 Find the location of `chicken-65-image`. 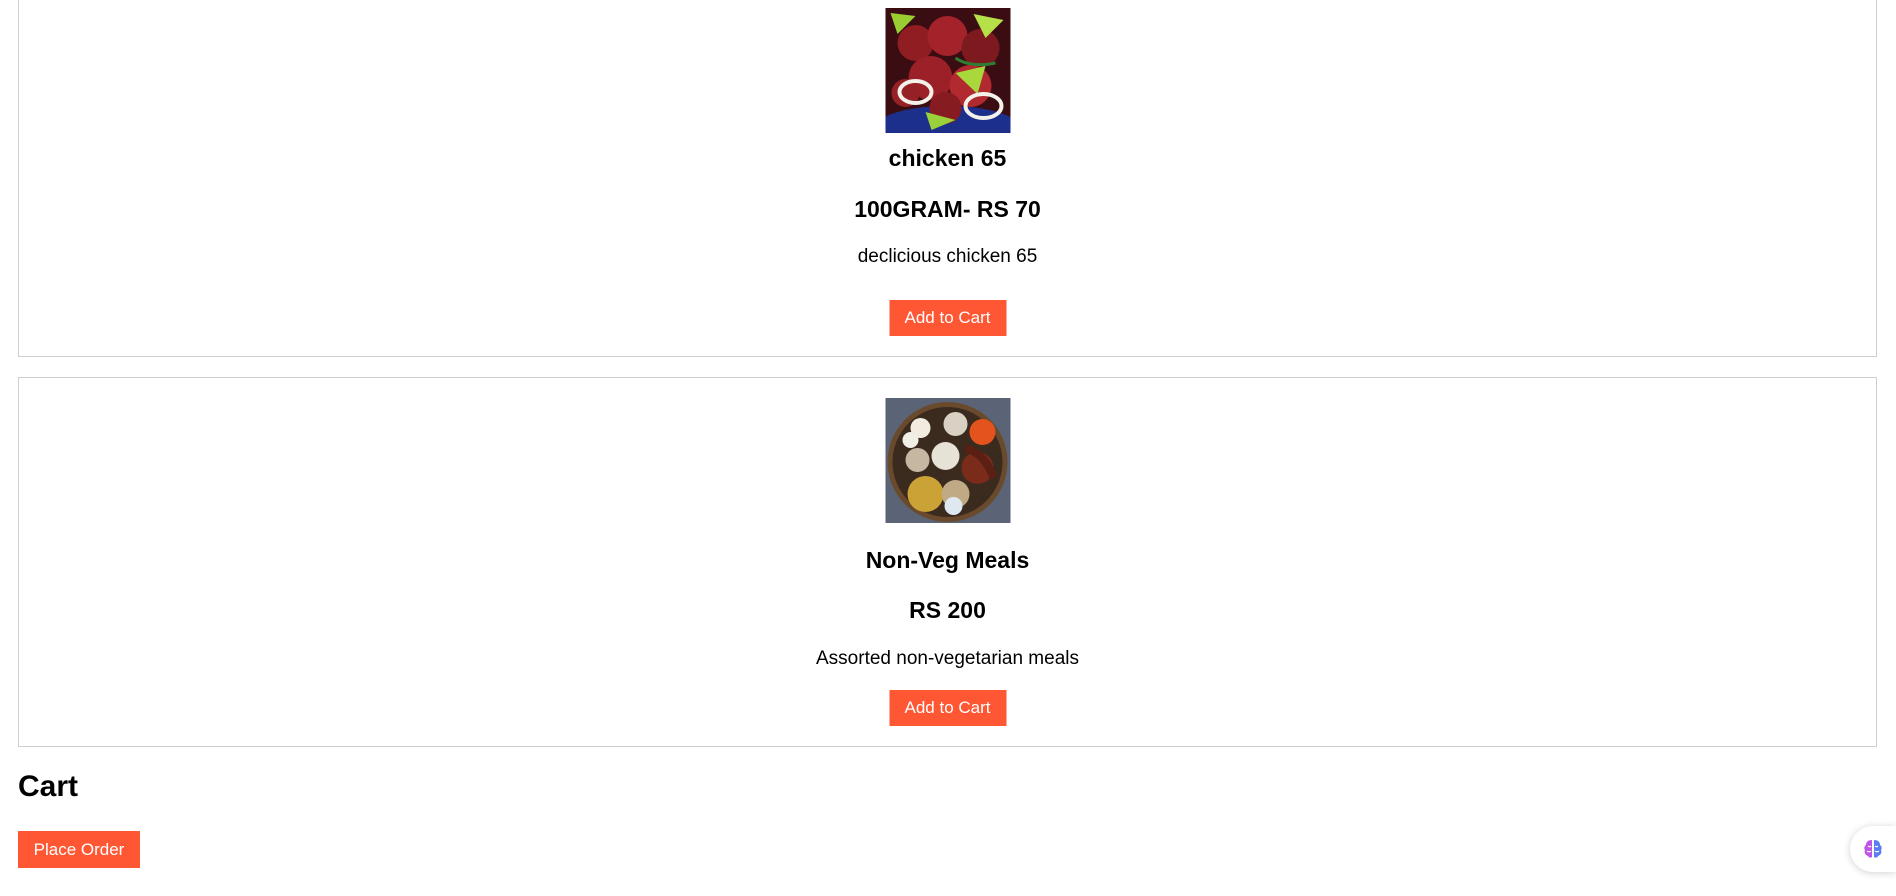

chicken-65-image is located at coordinates (947, 70).